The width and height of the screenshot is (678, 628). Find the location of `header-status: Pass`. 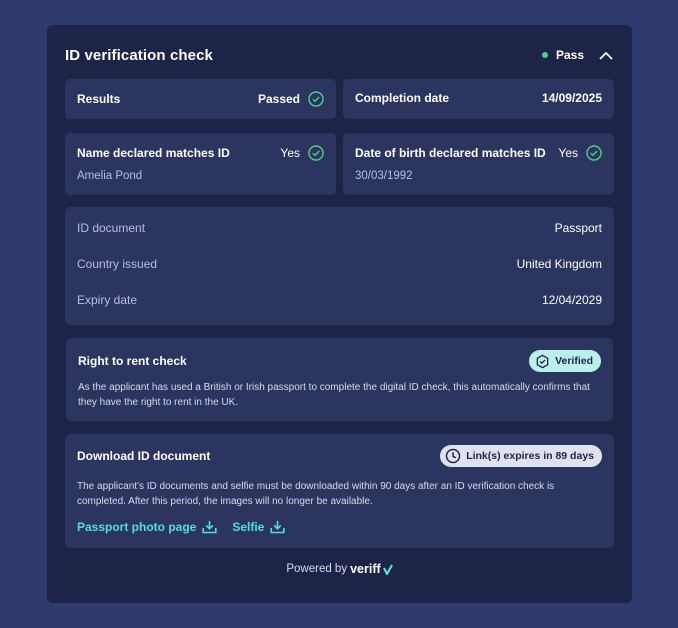

header-status: Pass is located at coordinates (577, 55).